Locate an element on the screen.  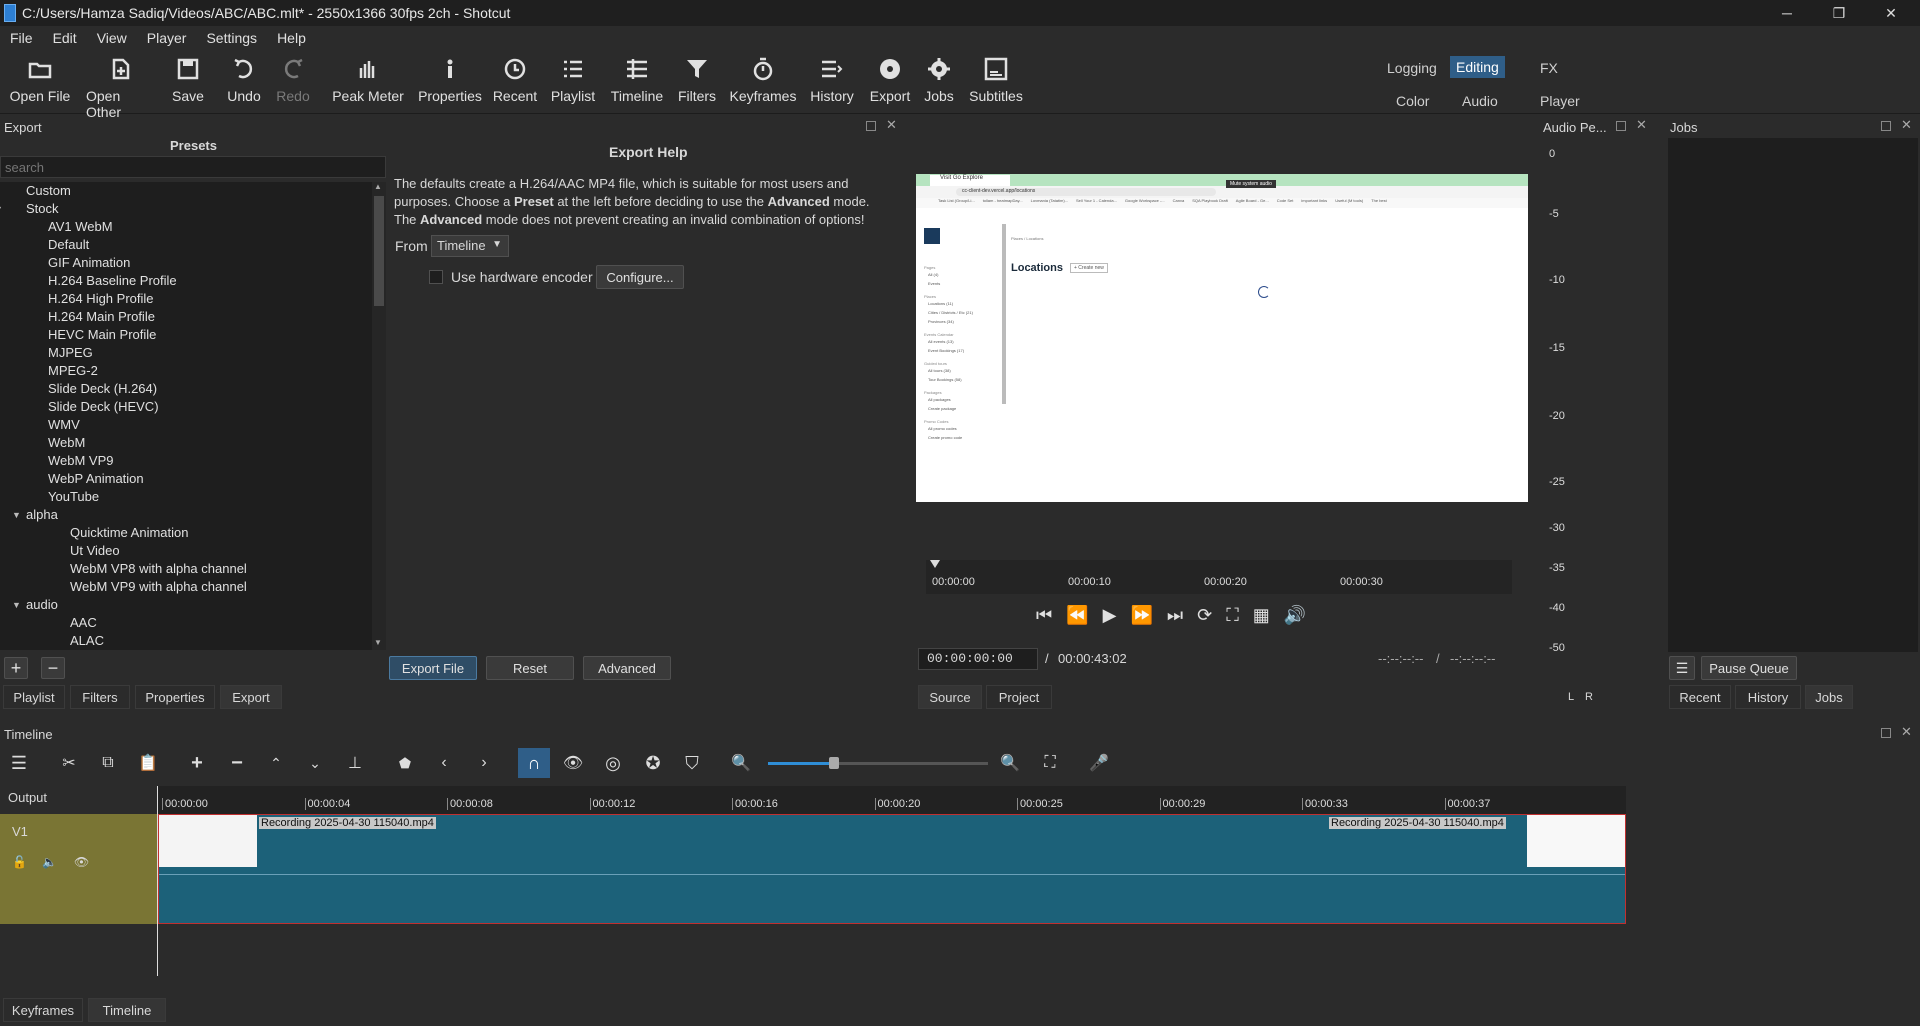
preset-item: HEVC Main Profile is located at coordinates (186, 335).